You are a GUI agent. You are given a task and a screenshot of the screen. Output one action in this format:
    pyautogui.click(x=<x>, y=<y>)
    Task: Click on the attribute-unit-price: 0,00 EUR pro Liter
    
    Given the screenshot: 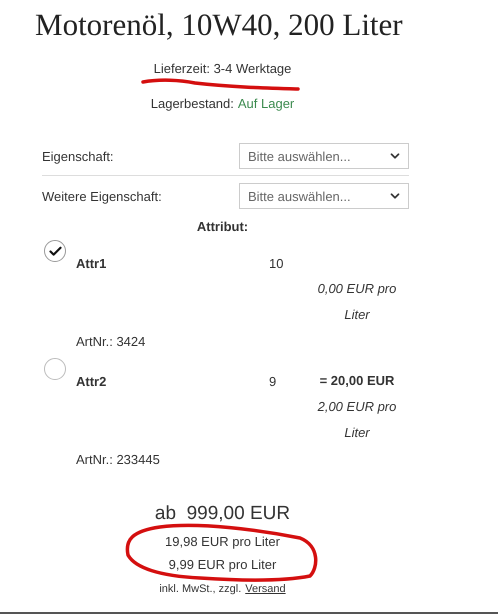 What is the action you would take?
    pyautogui.click(x=357, y=302)
    